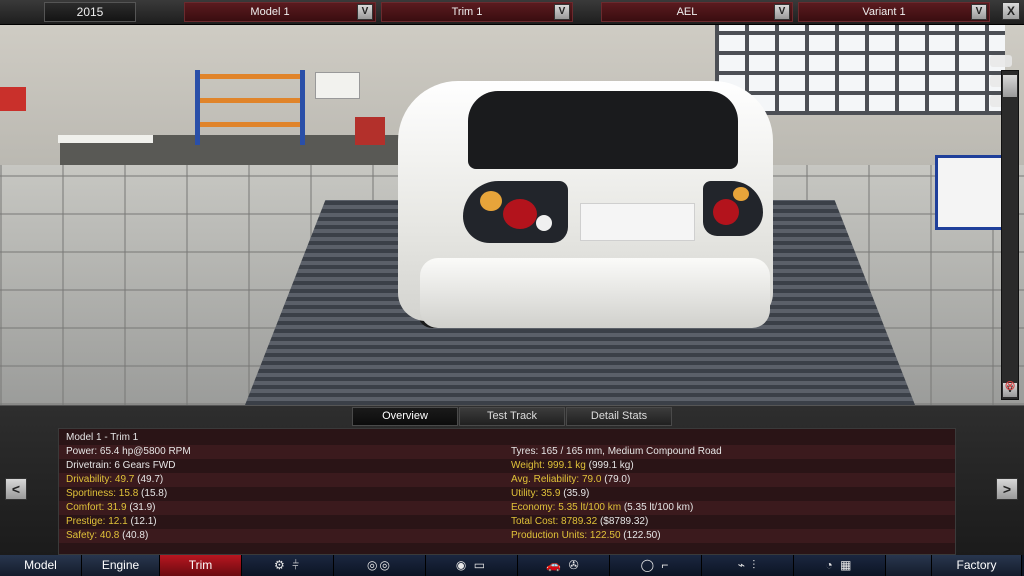 Image resolution: width=1024 pixels, height=576 pixels. I want to click on model-dropdown: Model 1 V, so click(280, 12).